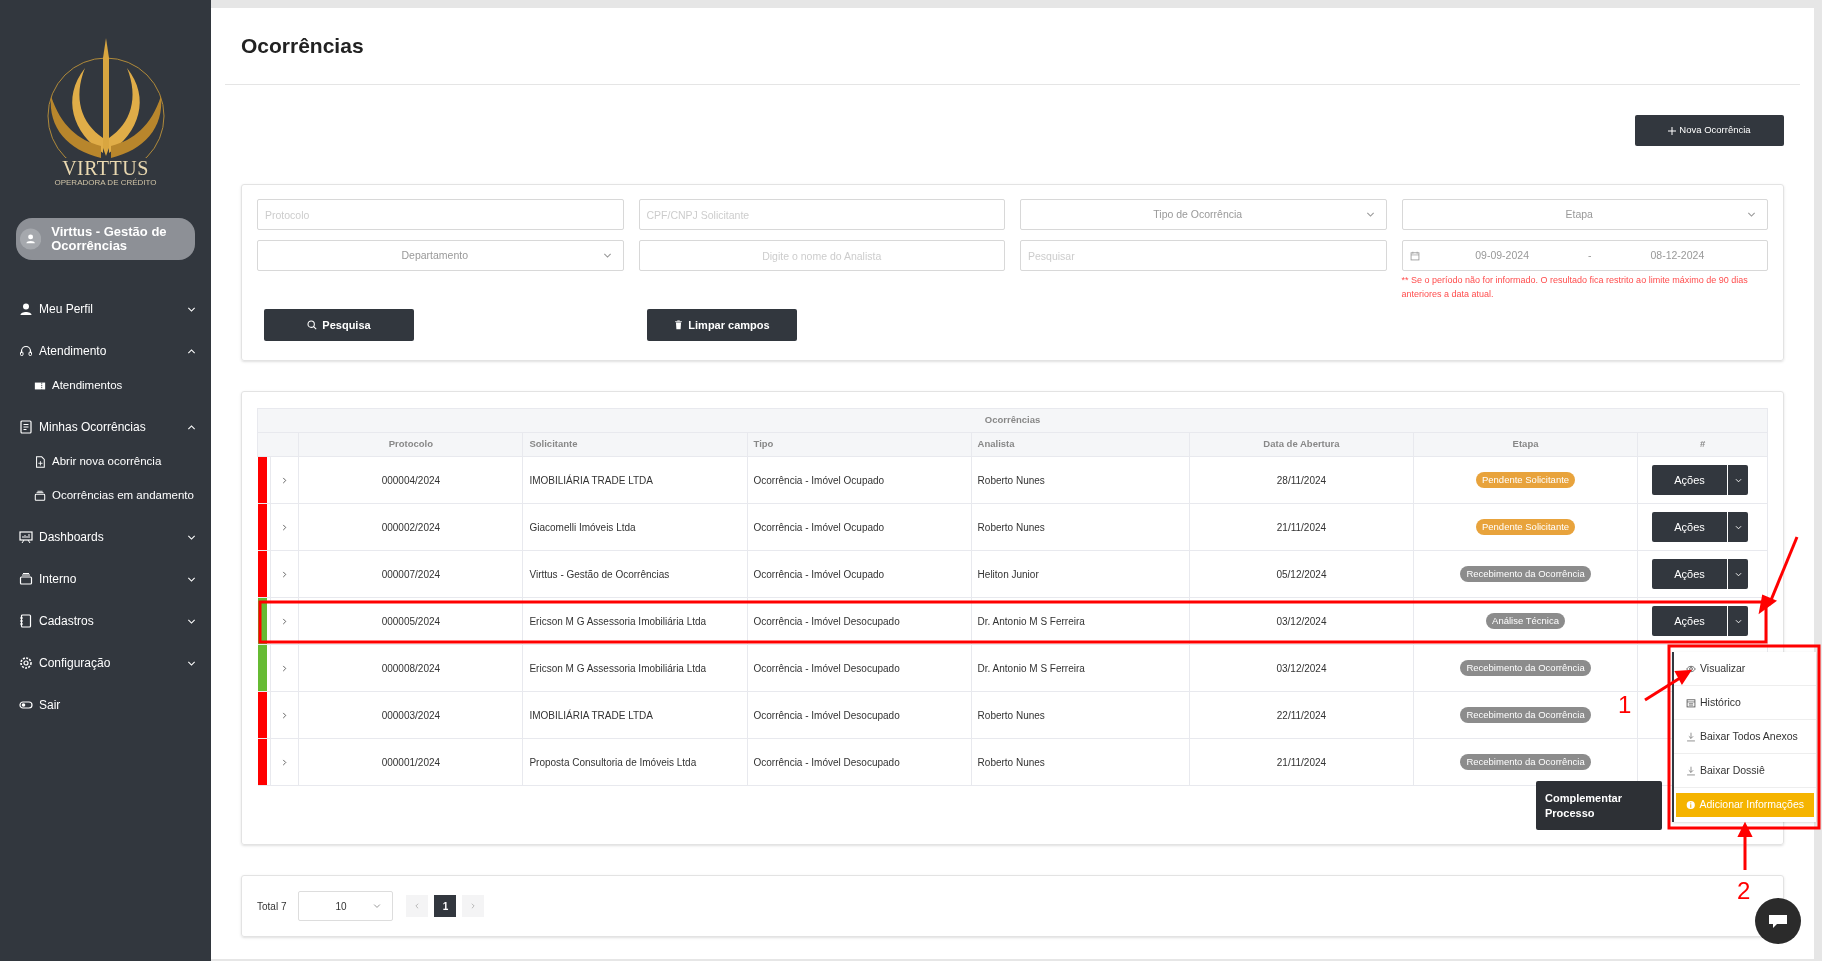 This screenshot has width=1822, height=961. Describe the element at coordinates (410, 574) in the screenshot. I see `table-cell: 000007/2024` at that location.